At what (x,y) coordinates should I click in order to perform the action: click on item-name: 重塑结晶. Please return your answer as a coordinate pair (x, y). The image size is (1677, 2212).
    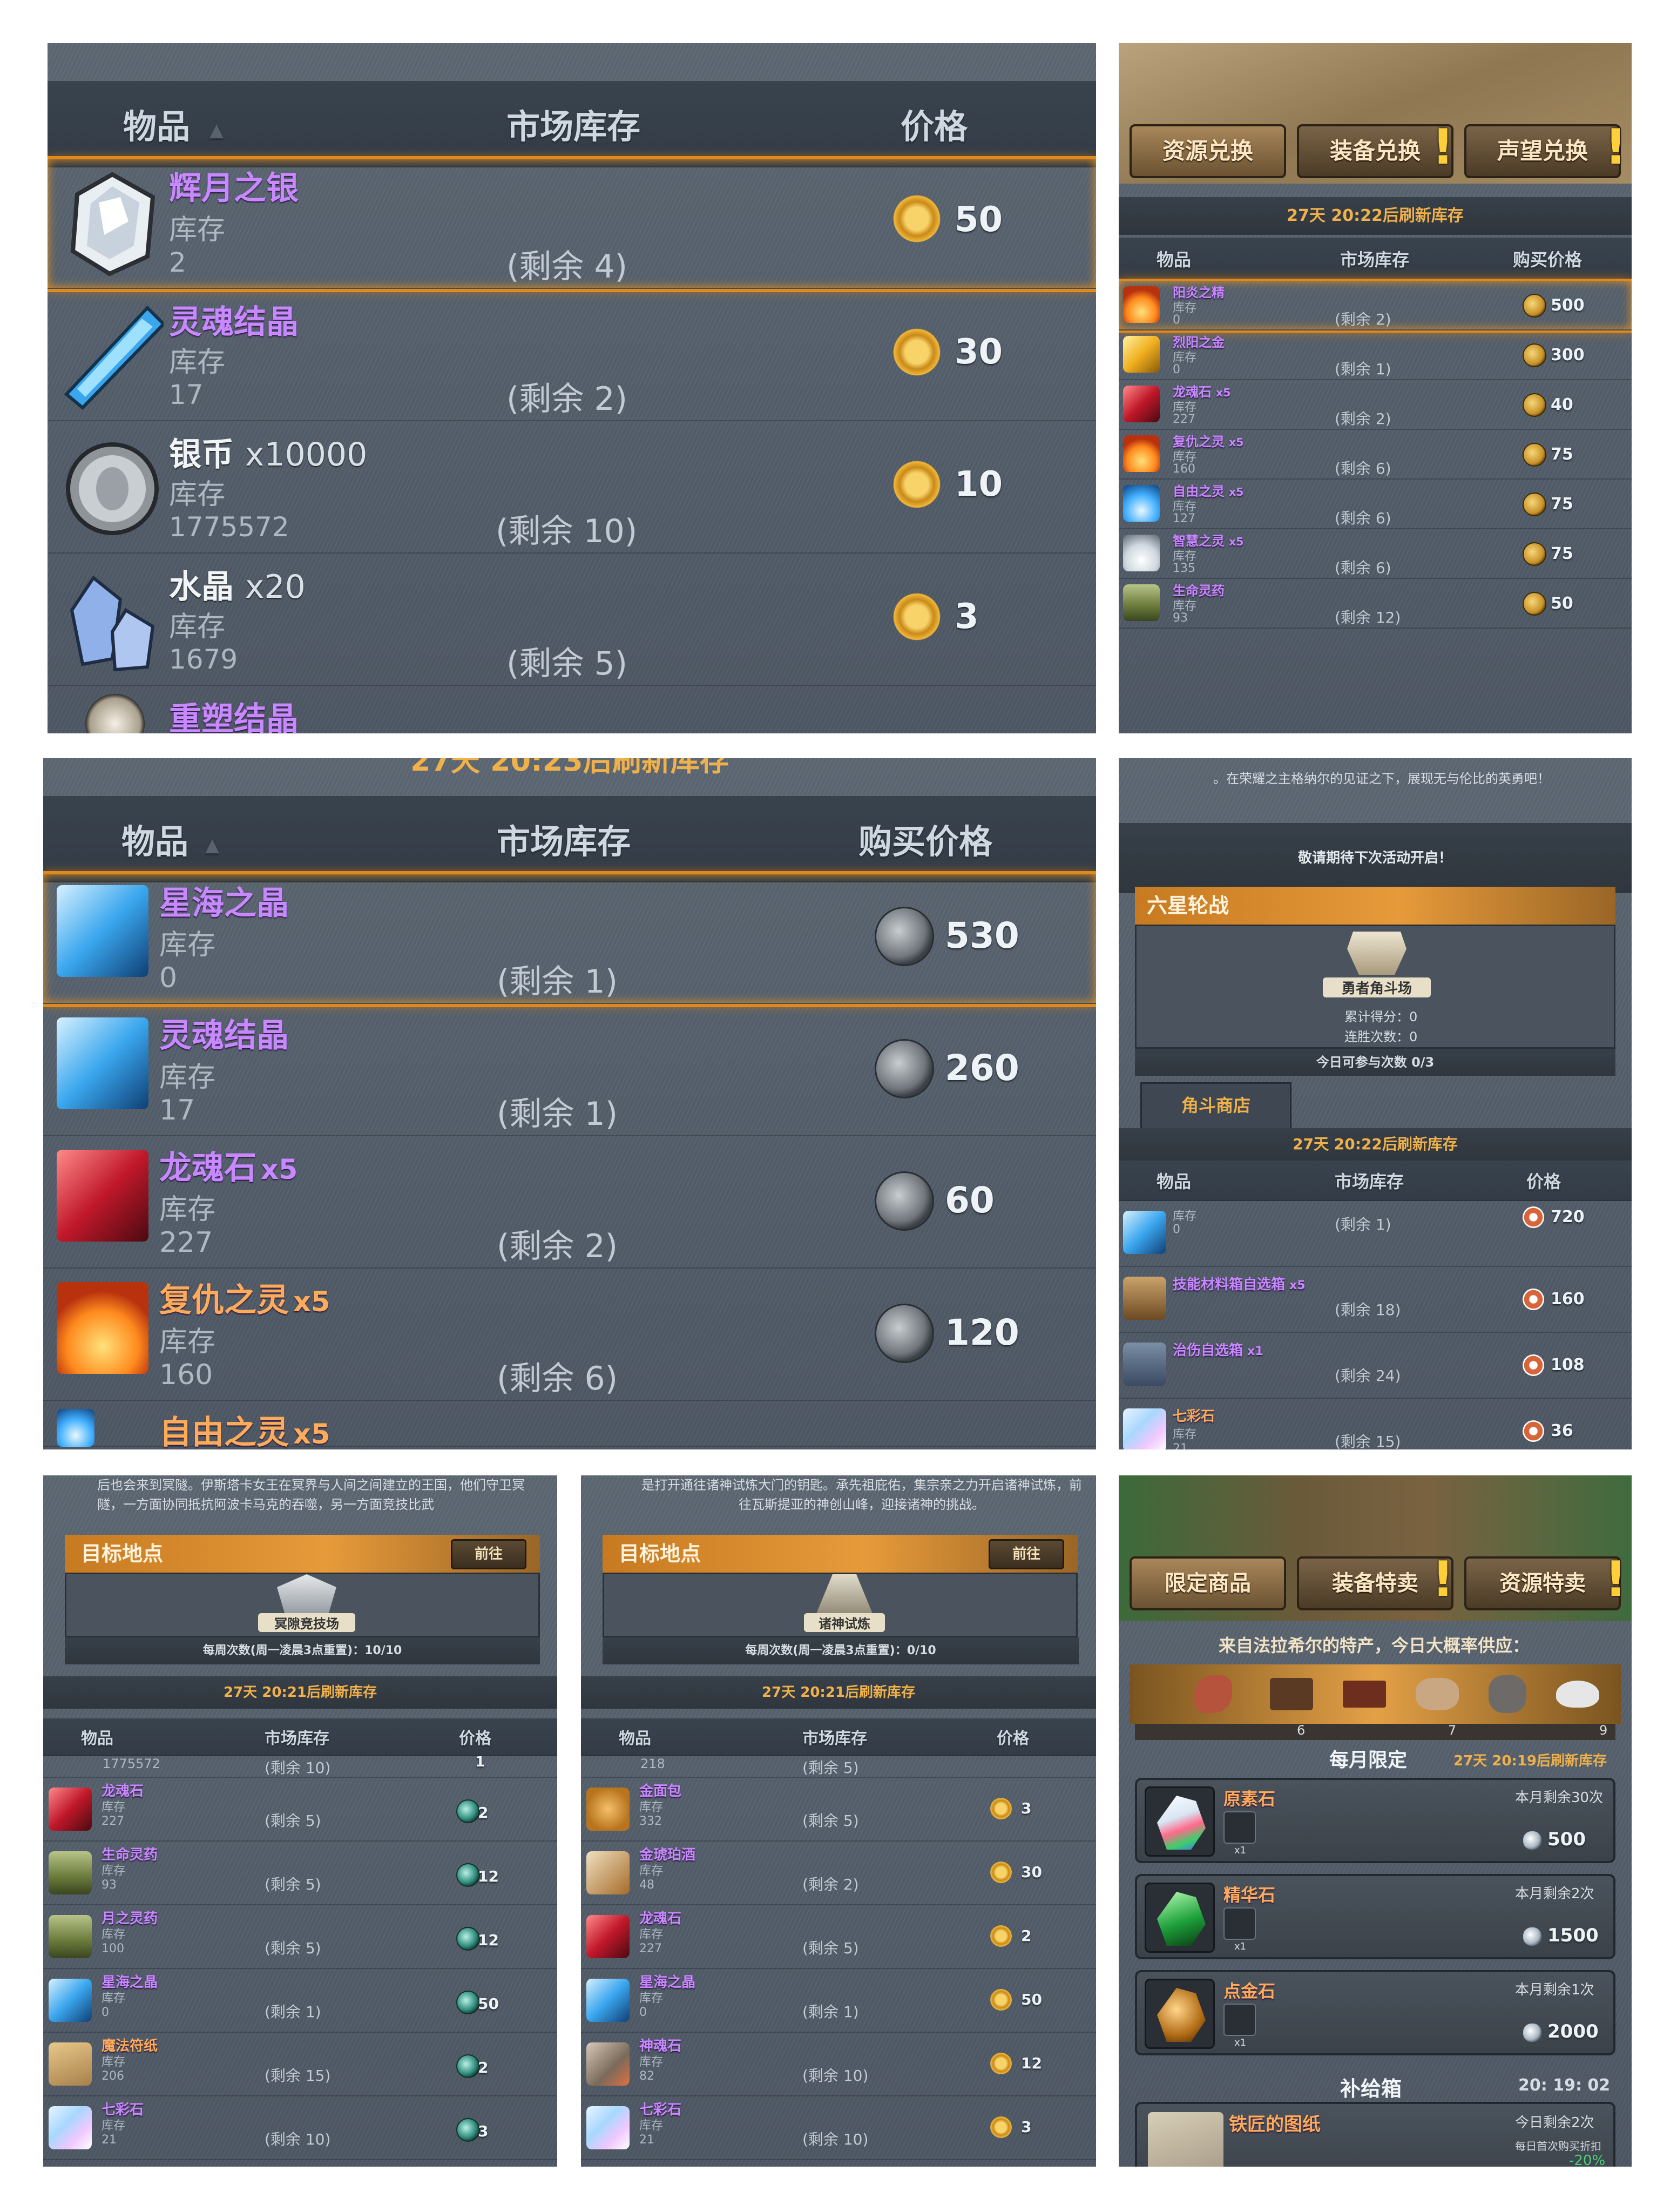
    Looking at the image, I should click on (234, 716).